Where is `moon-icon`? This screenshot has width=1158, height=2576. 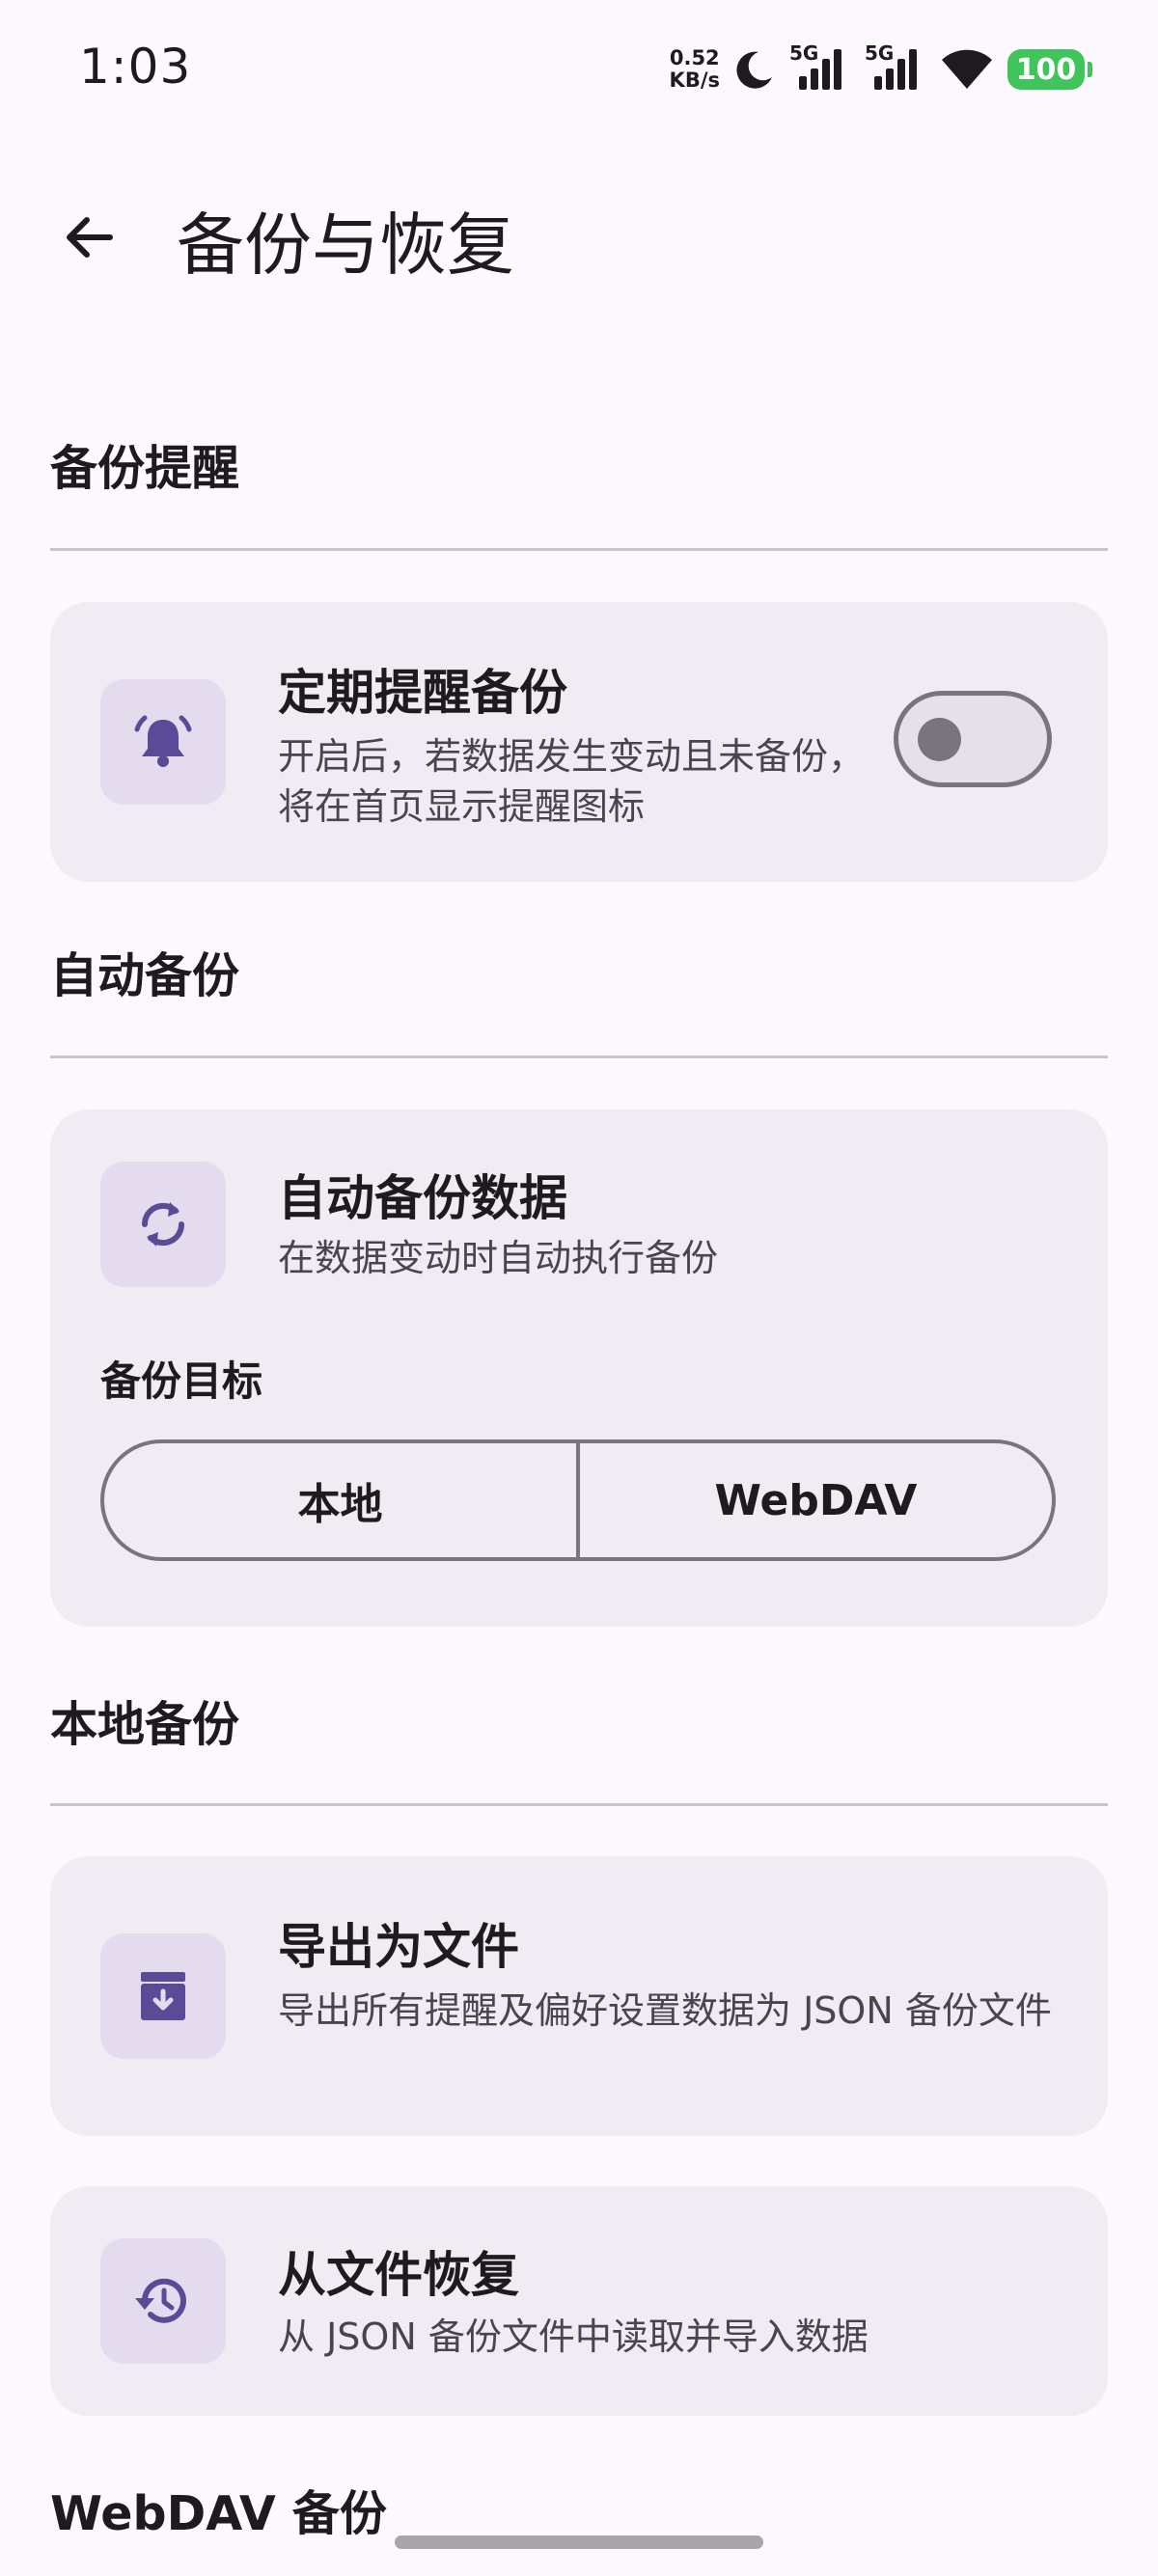 moon-icon is located at coordinates (754, 70).